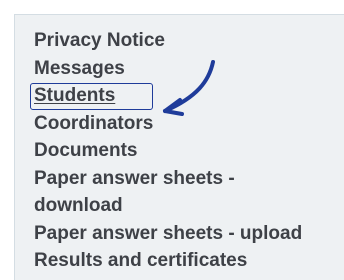  What do you see at coordinates (75, 95) in the screenshot?
I see `menu-item-label: Students` at bounding box center [75, 95].